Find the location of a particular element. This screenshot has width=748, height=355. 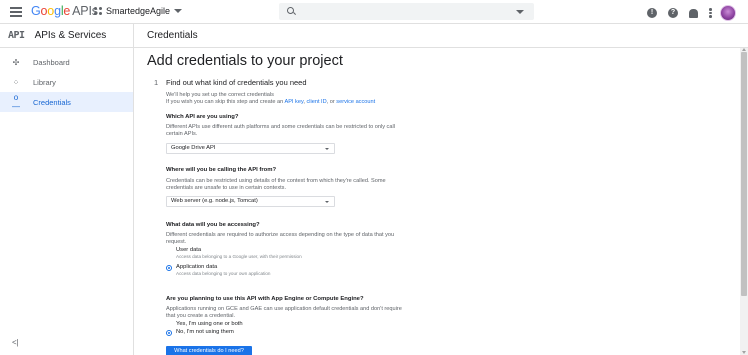

api-question-label: Which API are you using? is located at coordinates (202, 117).